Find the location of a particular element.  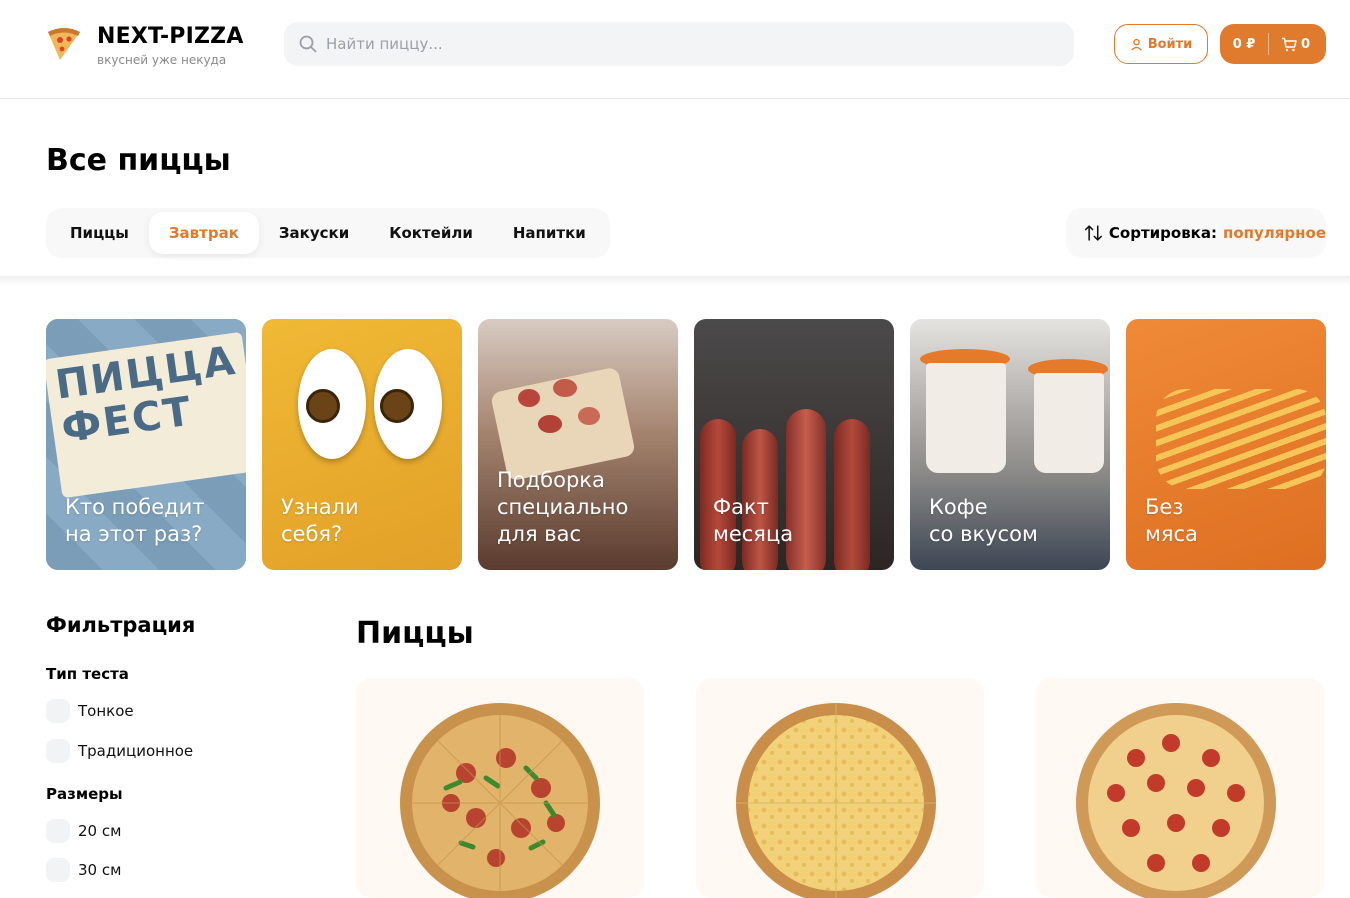

tab-pizzas: Пиццы is located at coordinates (99, 233).